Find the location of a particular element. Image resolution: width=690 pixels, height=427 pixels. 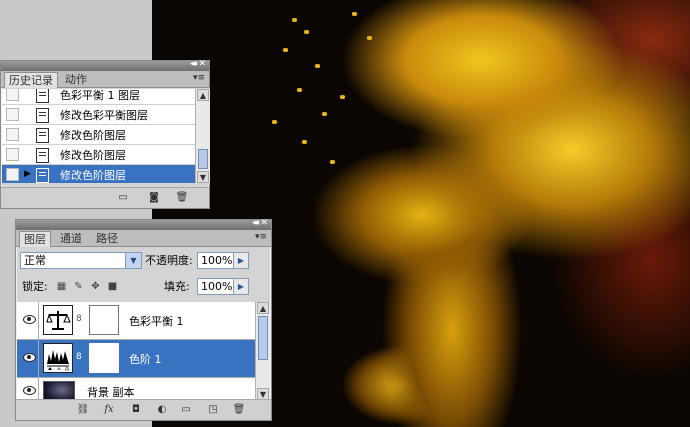

history-scrollbar: ▲ ▼ is located at coordinates (202, 136).